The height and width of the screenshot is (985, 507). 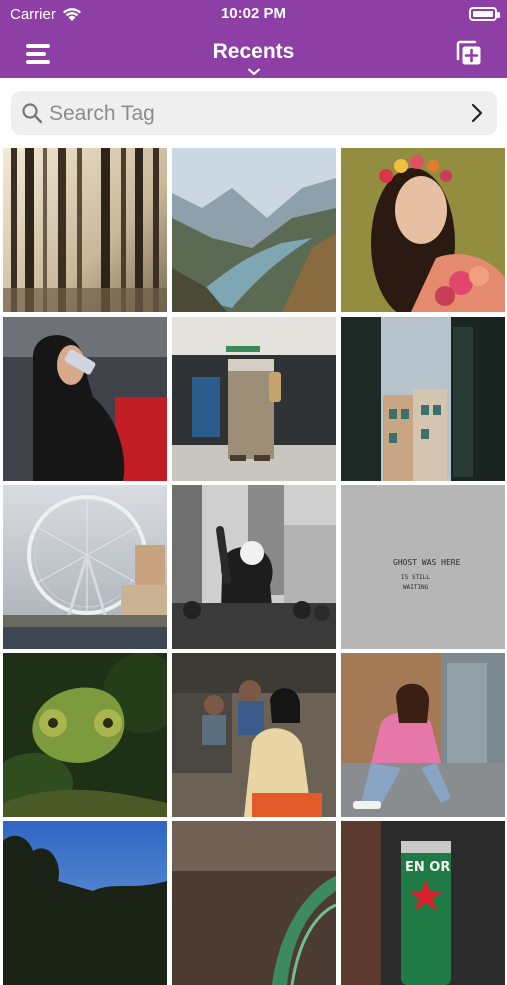 What do you see at coordinates (423, 735) in the screenshot?
I see `photo-tile-woman-pink` at bounding box center [423, 735].